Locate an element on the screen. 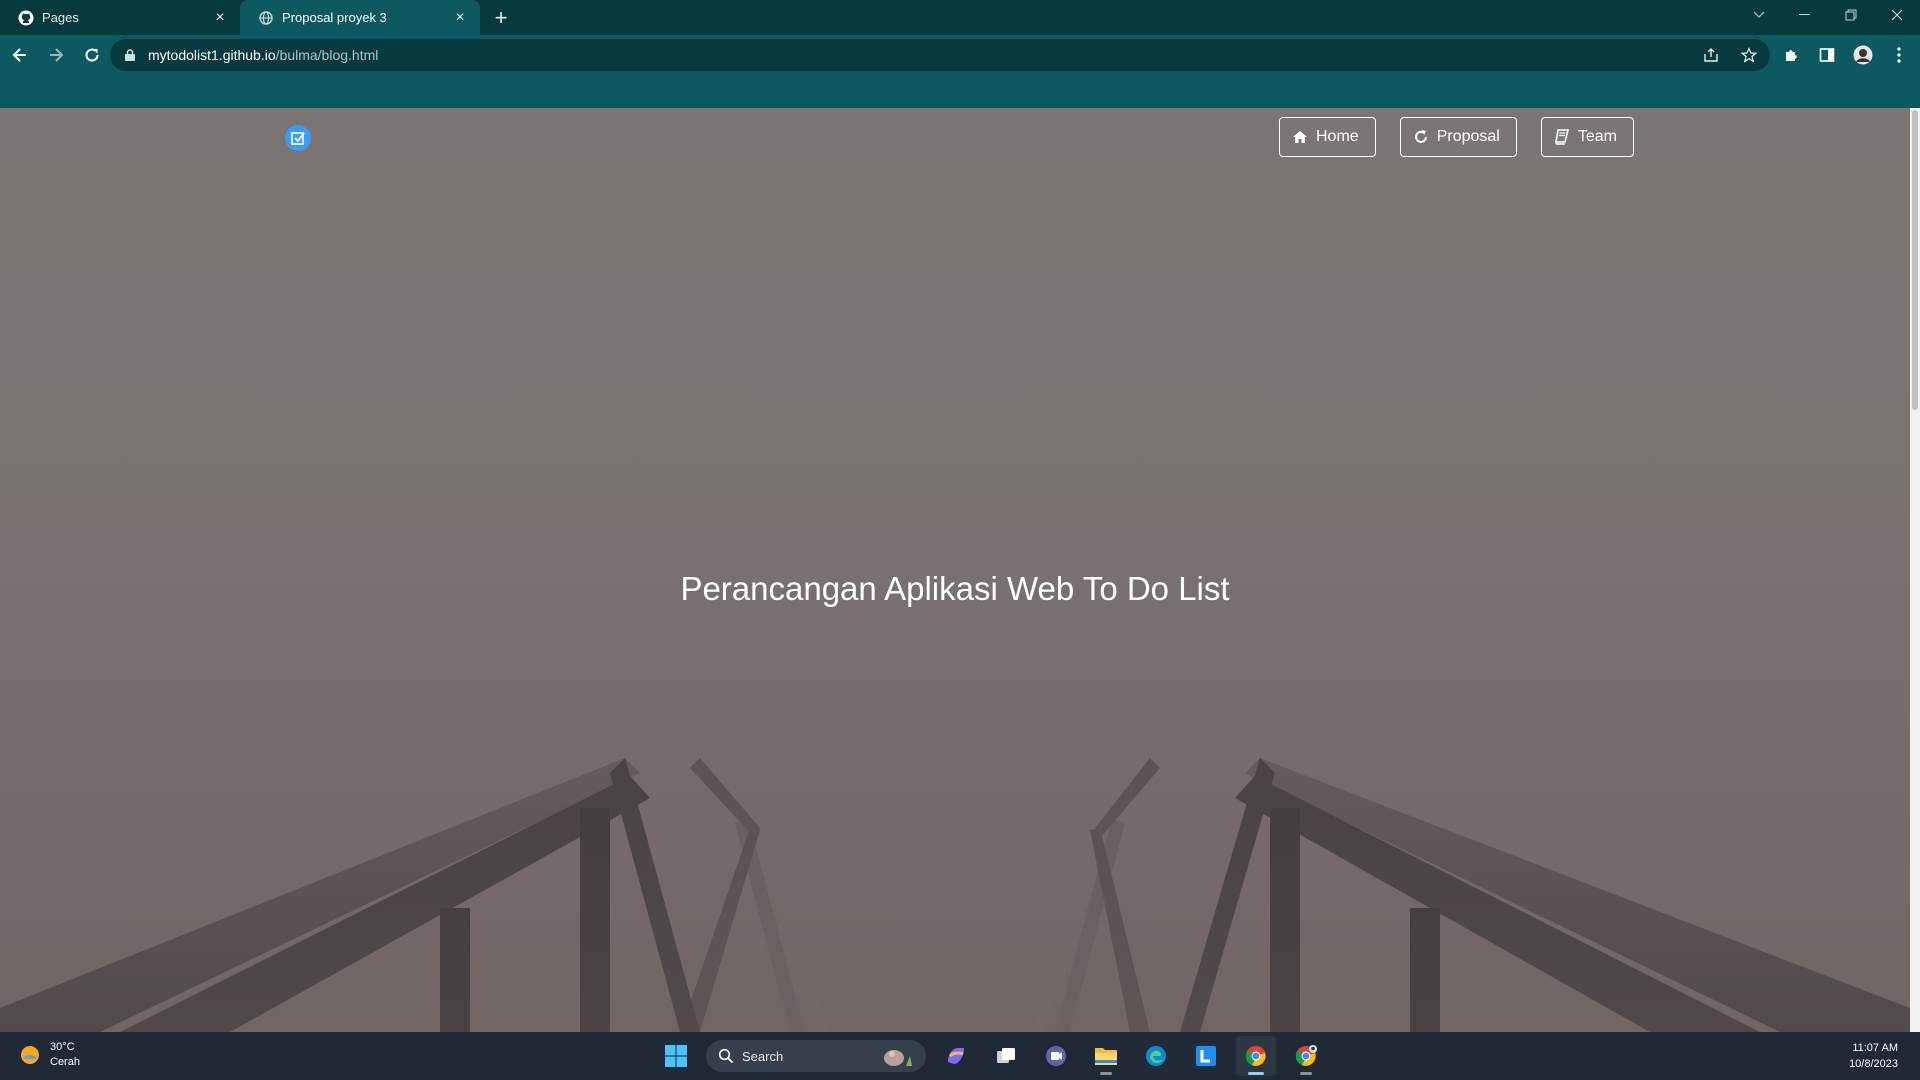  proposal-label: Proposal is located at coordinates (1468, 136).